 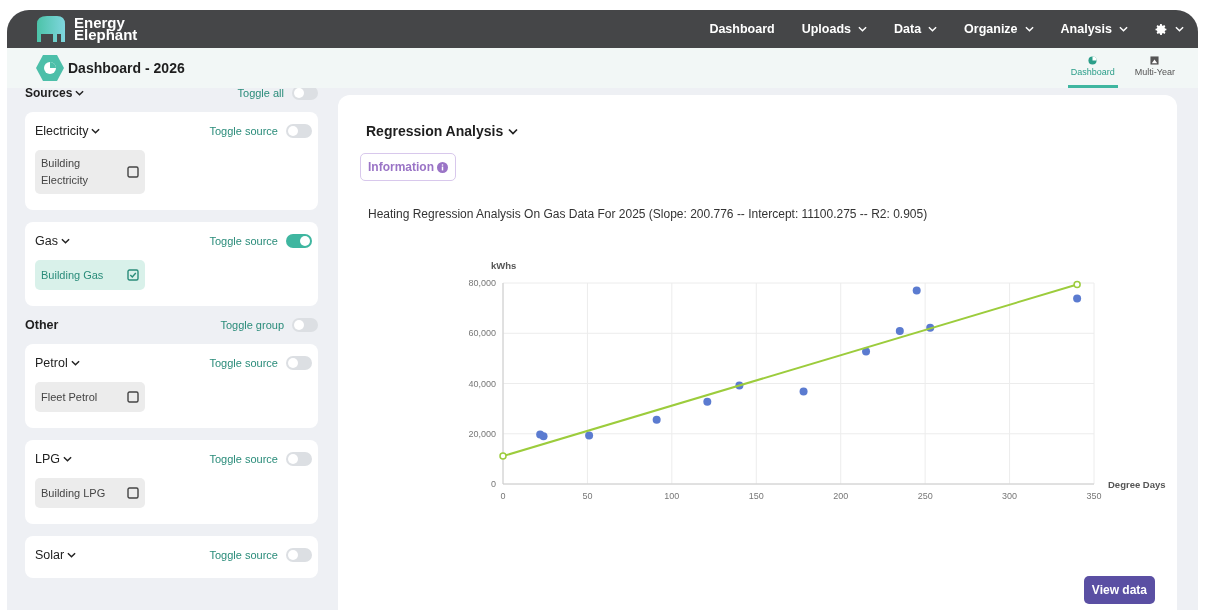 What do you see at coordinates (834, 29) in the screenshot?
I see `nav-menu-item: Uploads` at bounding box center [834, 29].